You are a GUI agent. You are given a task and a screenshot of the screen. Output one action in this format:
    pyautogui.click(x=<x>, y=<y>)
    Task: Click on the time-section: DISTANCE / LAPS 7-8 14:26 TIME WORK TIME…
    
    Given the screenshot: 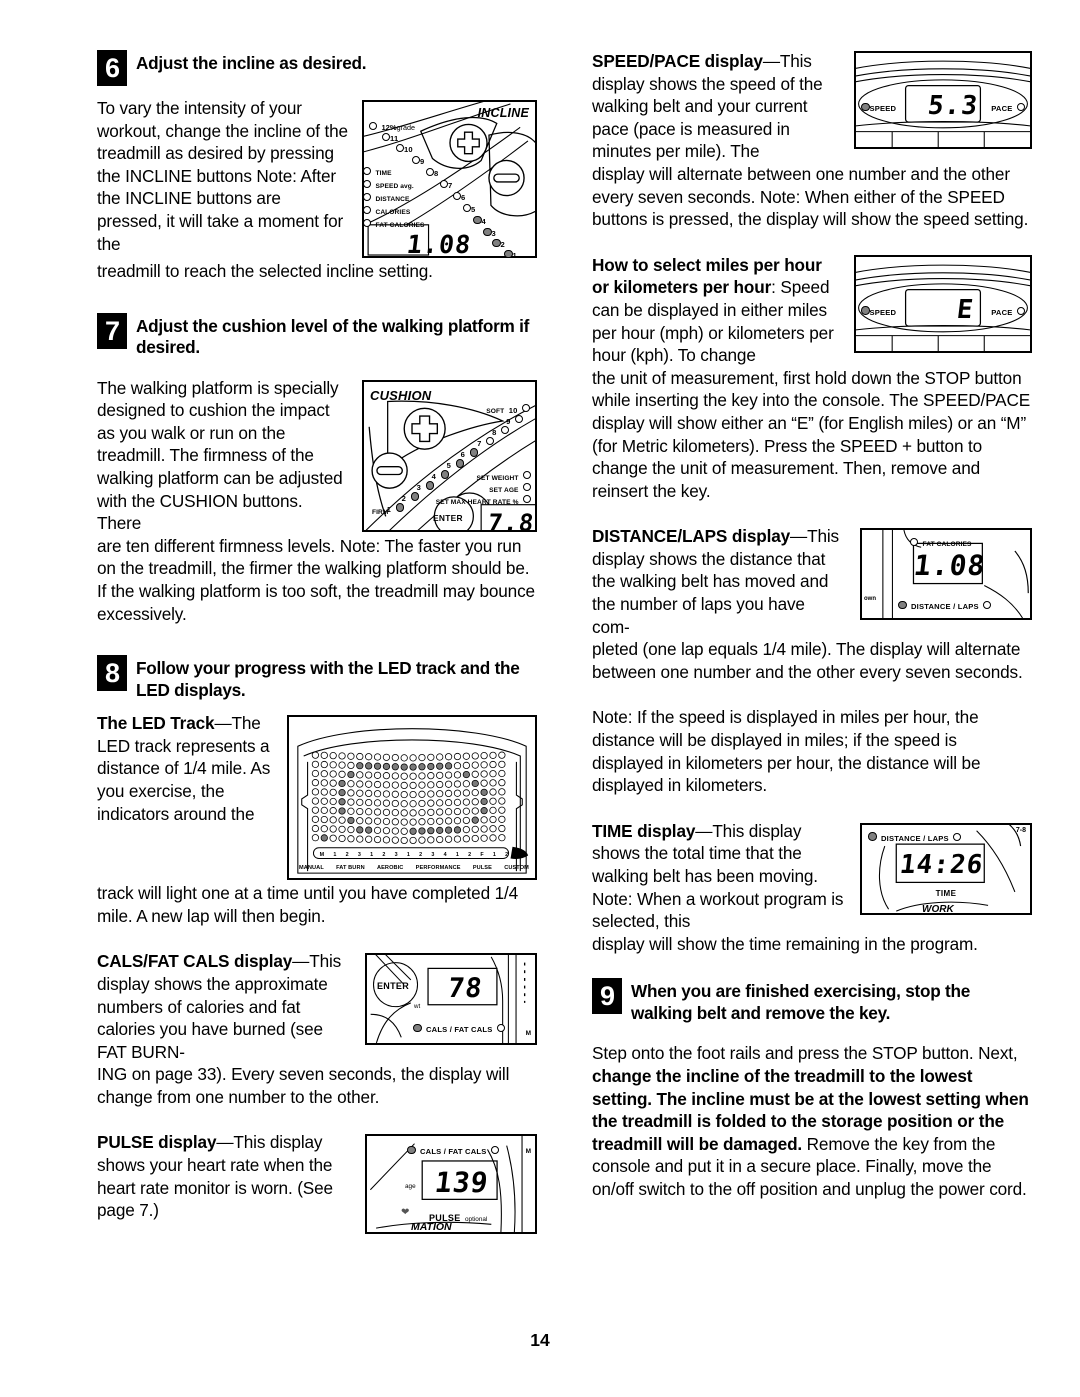 What is the action you would take?
    pyautogui.click(x=812, y=876)
    